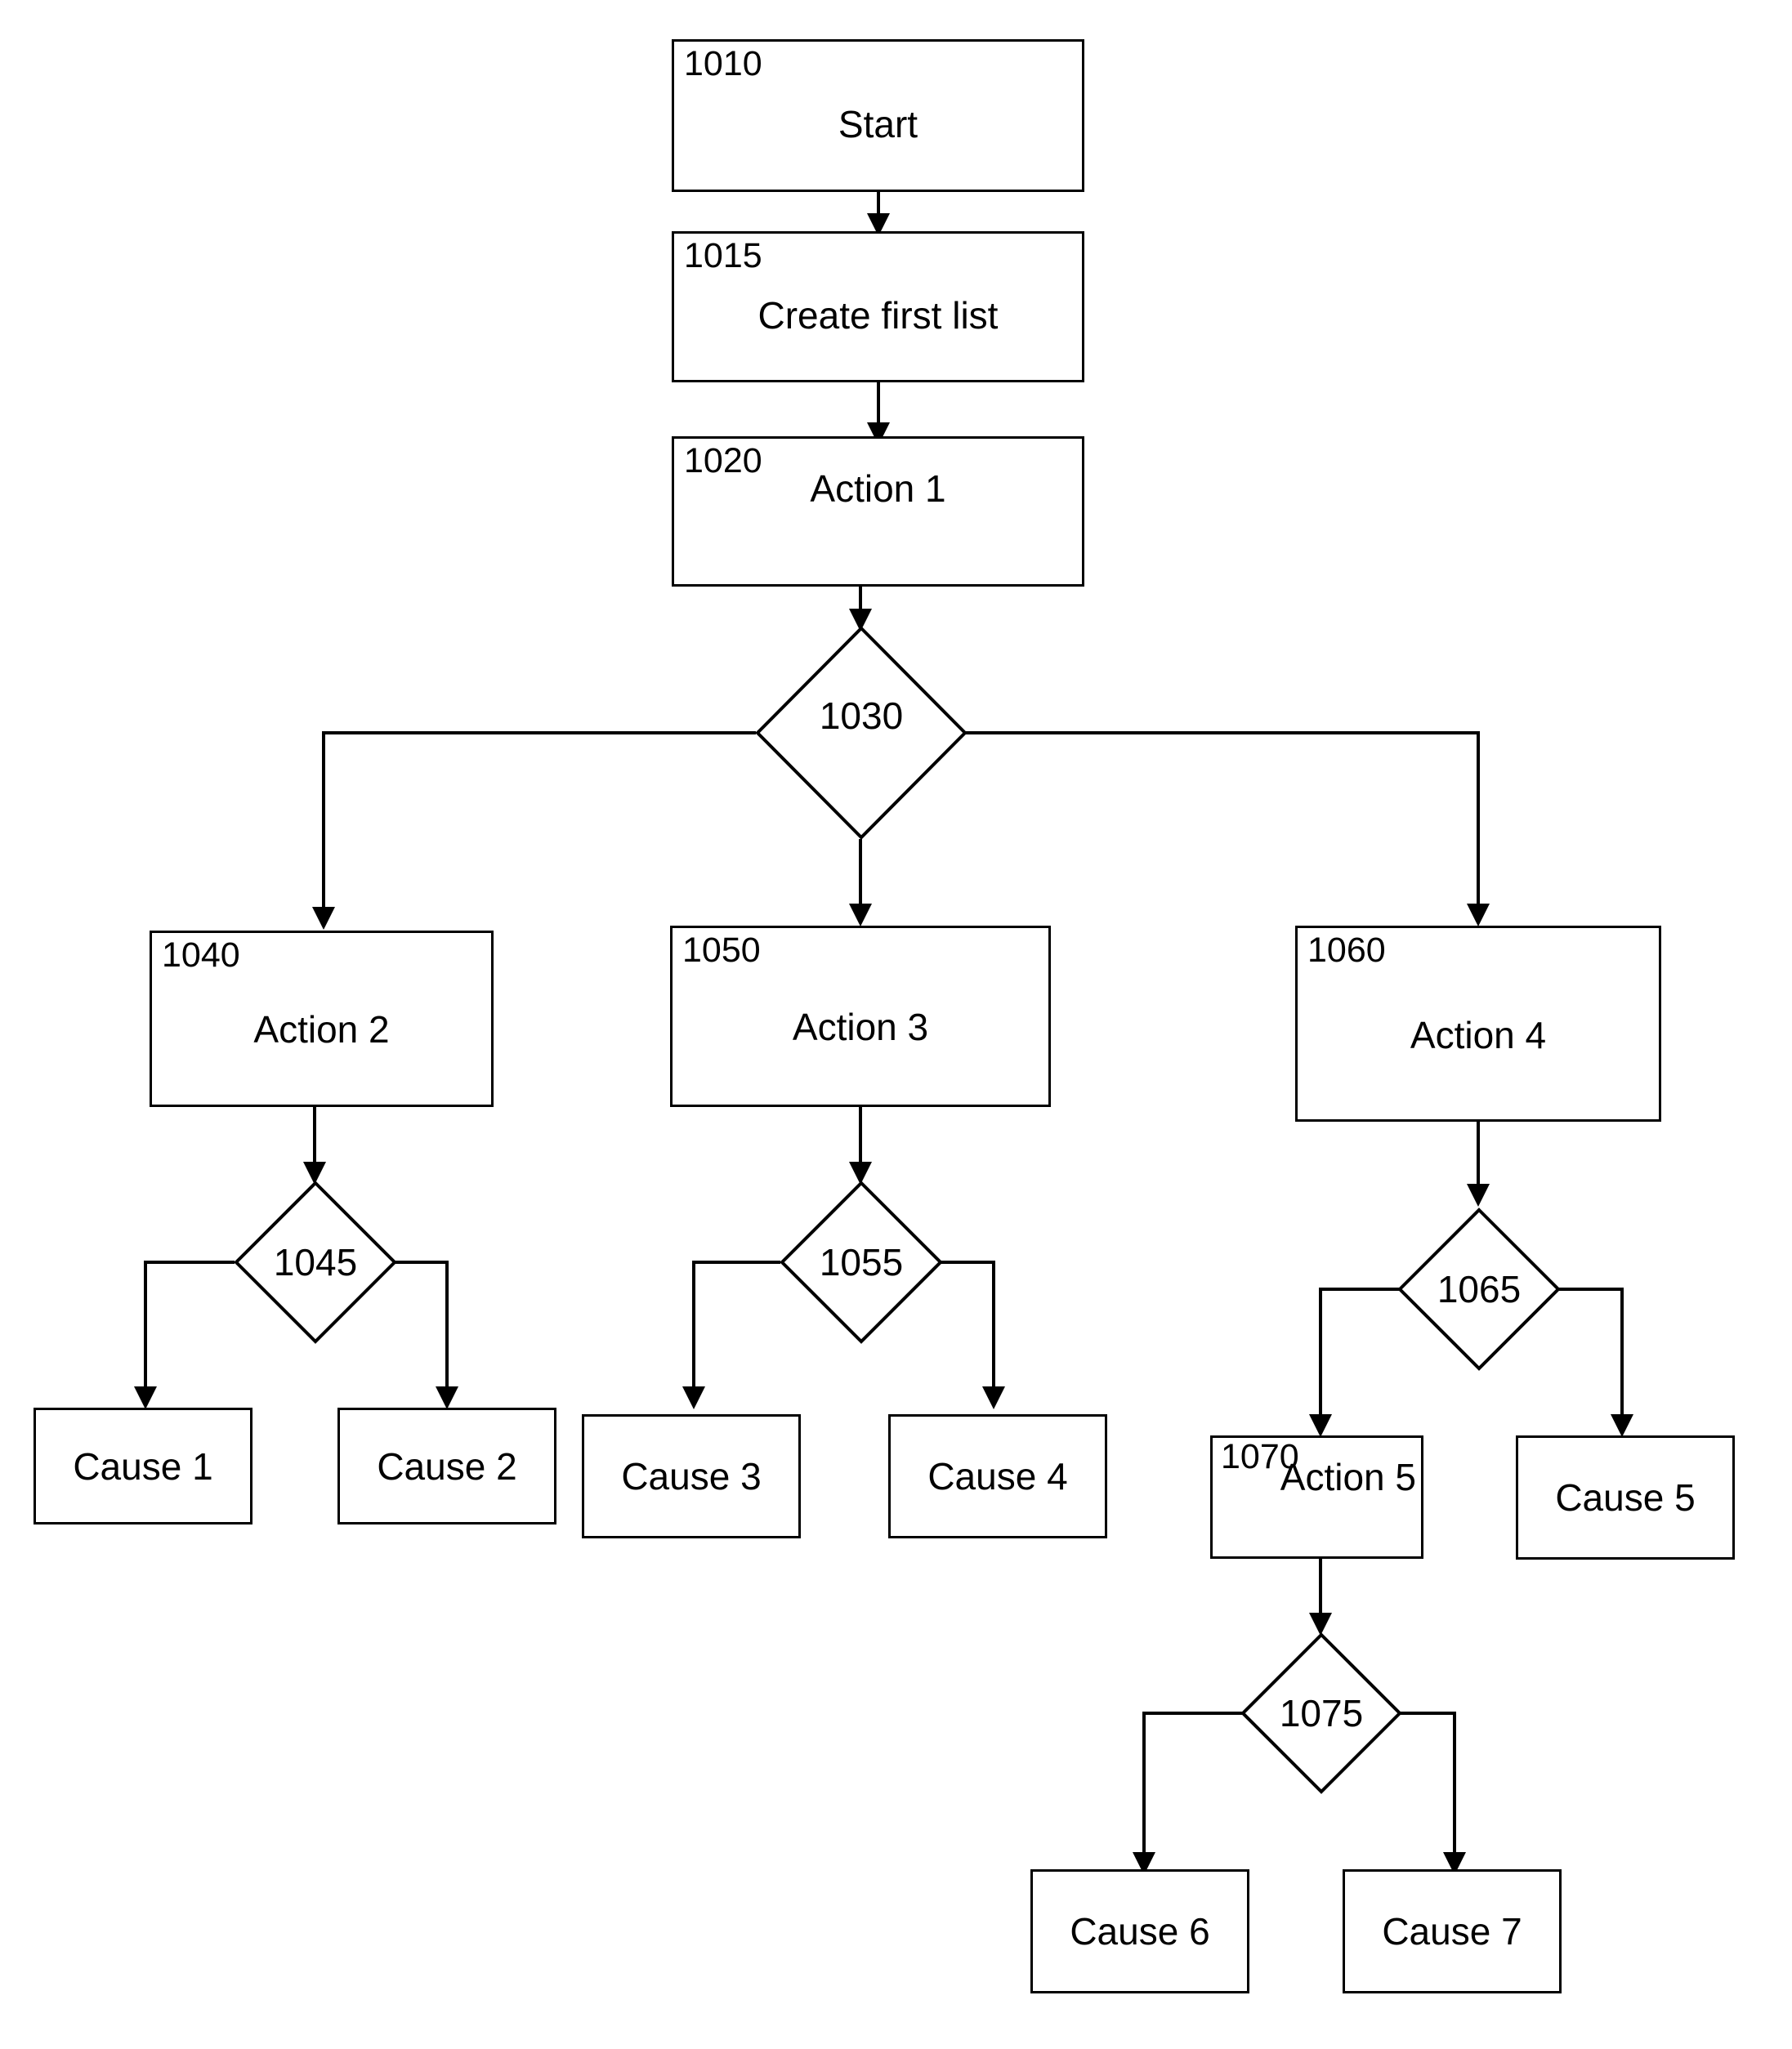 This screenshot has height=2049, width=1792. I want to click on node-cause-1: Cause 1, so click(143, 1466).